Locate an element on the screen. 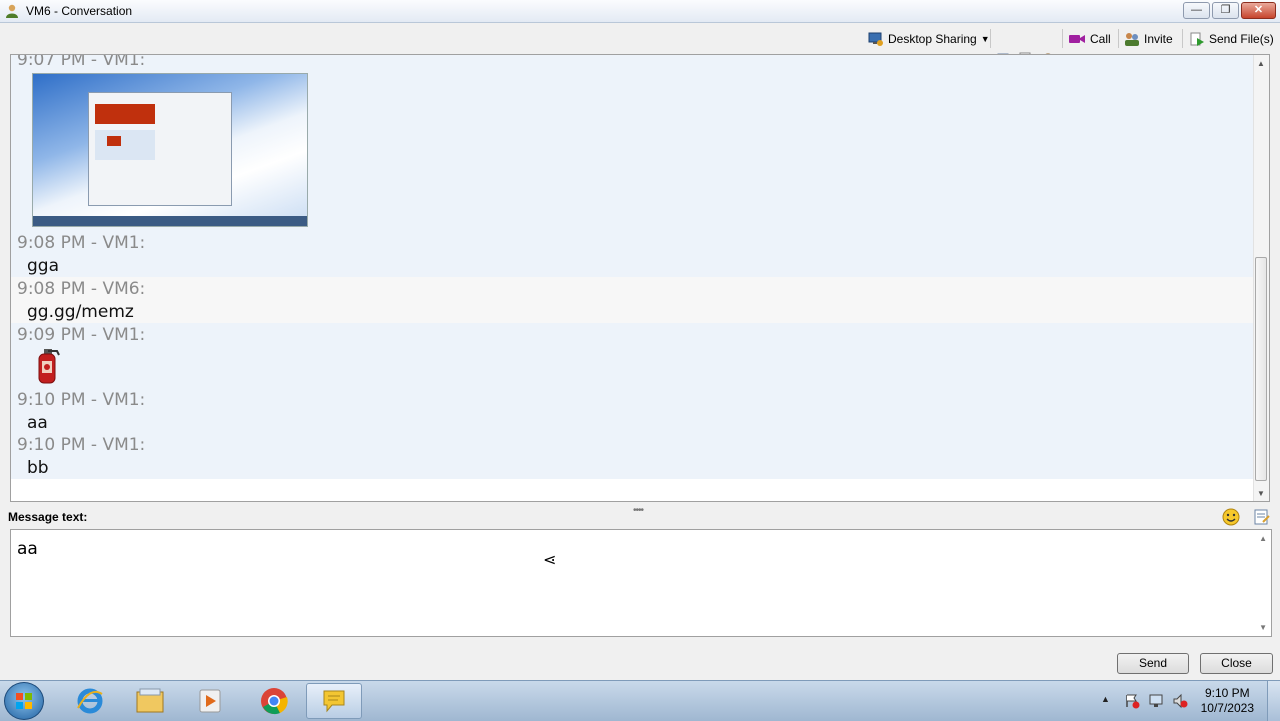 This screenshot has height=721, width=1280. message-block: 9:09 PM - VM1: is located at coordinates (633, 356).